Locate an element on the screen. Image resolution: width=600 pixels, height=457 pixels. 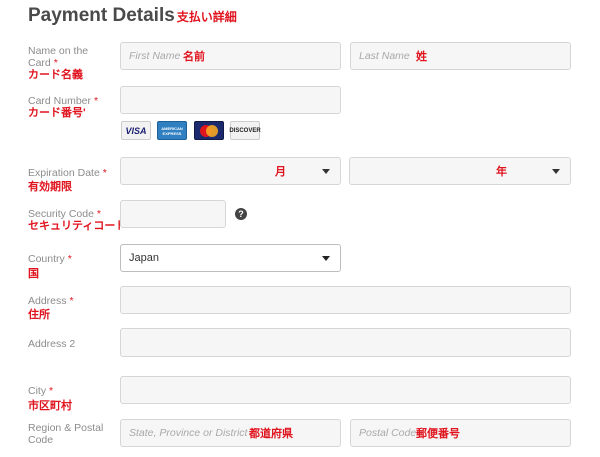
address-jp: 住所 is located at coordinates (39, 315).